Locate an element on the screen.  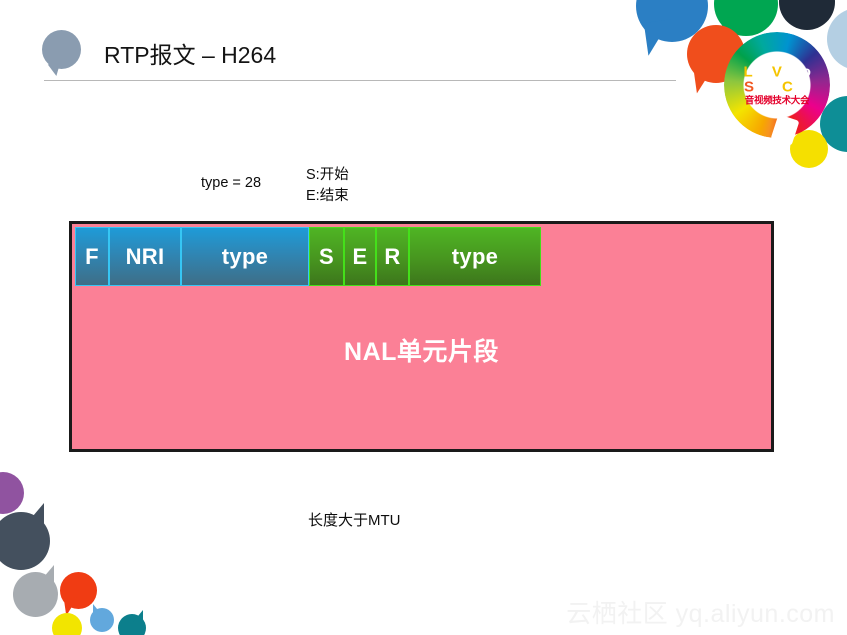
bubble-teal2 is located at coordinates (132, 622).